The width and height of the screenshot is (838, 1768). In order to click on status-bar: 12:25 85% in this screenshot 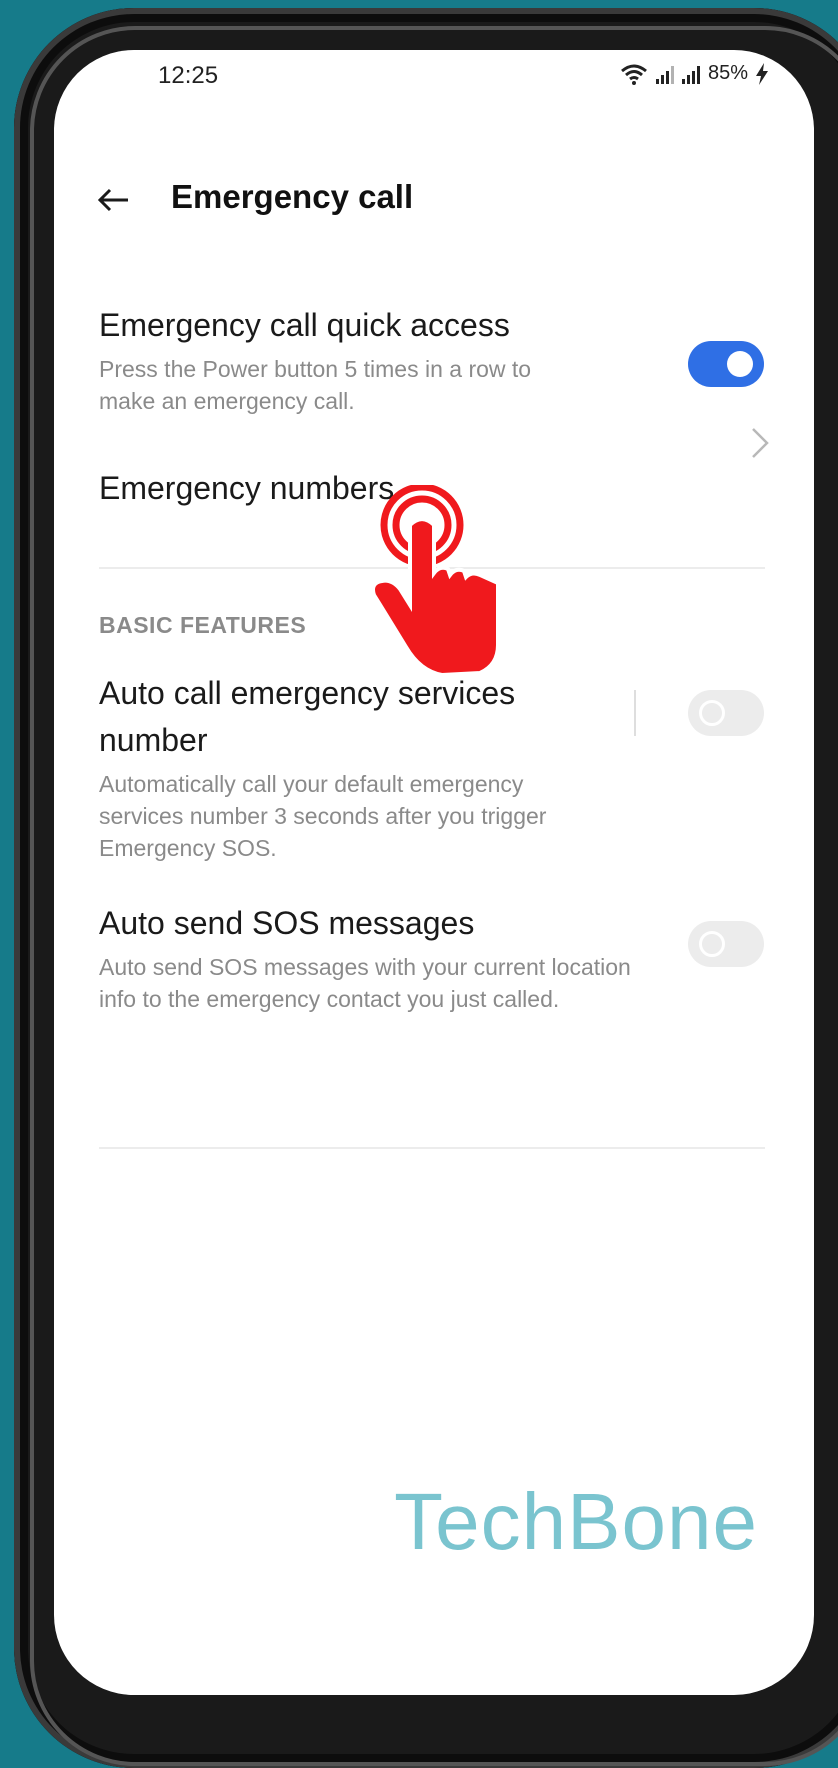, I will do `click(434, 80)`.